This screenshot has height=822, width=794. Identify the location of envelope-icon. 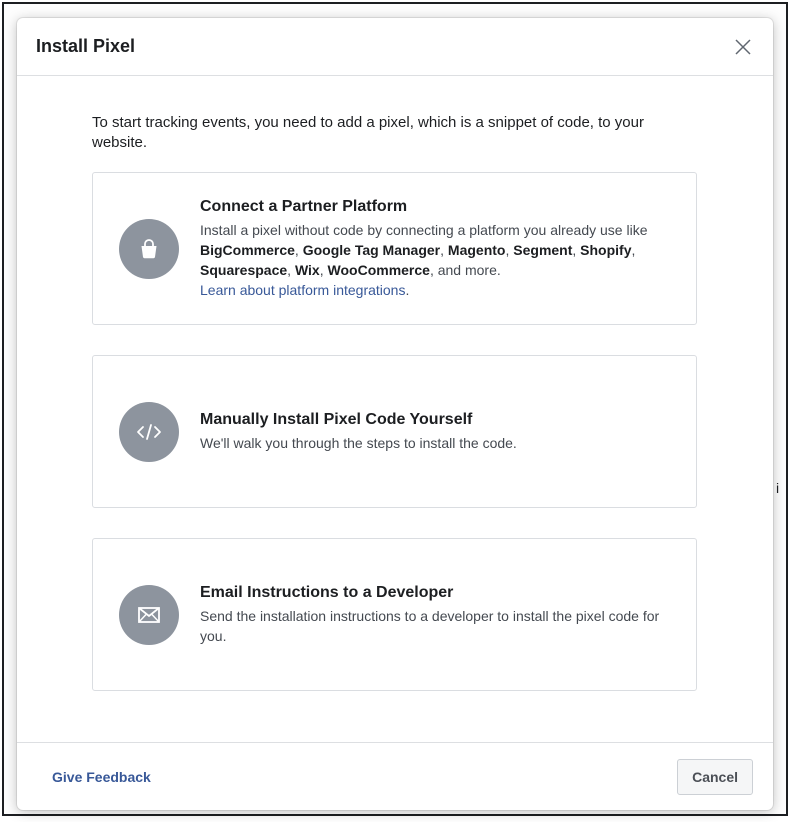
(149, 614).